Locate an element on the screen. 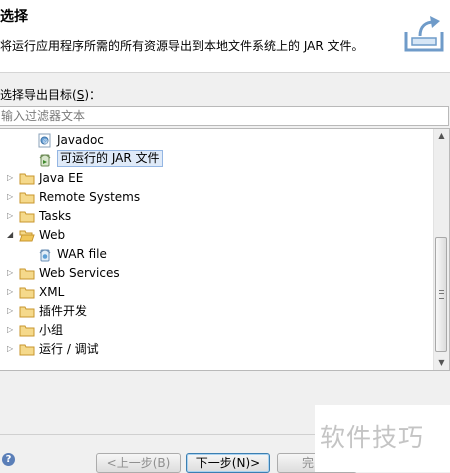 This screenshot has height=473, width=450. tree-item-label: Javadoc is located at coordinates (80, 140).